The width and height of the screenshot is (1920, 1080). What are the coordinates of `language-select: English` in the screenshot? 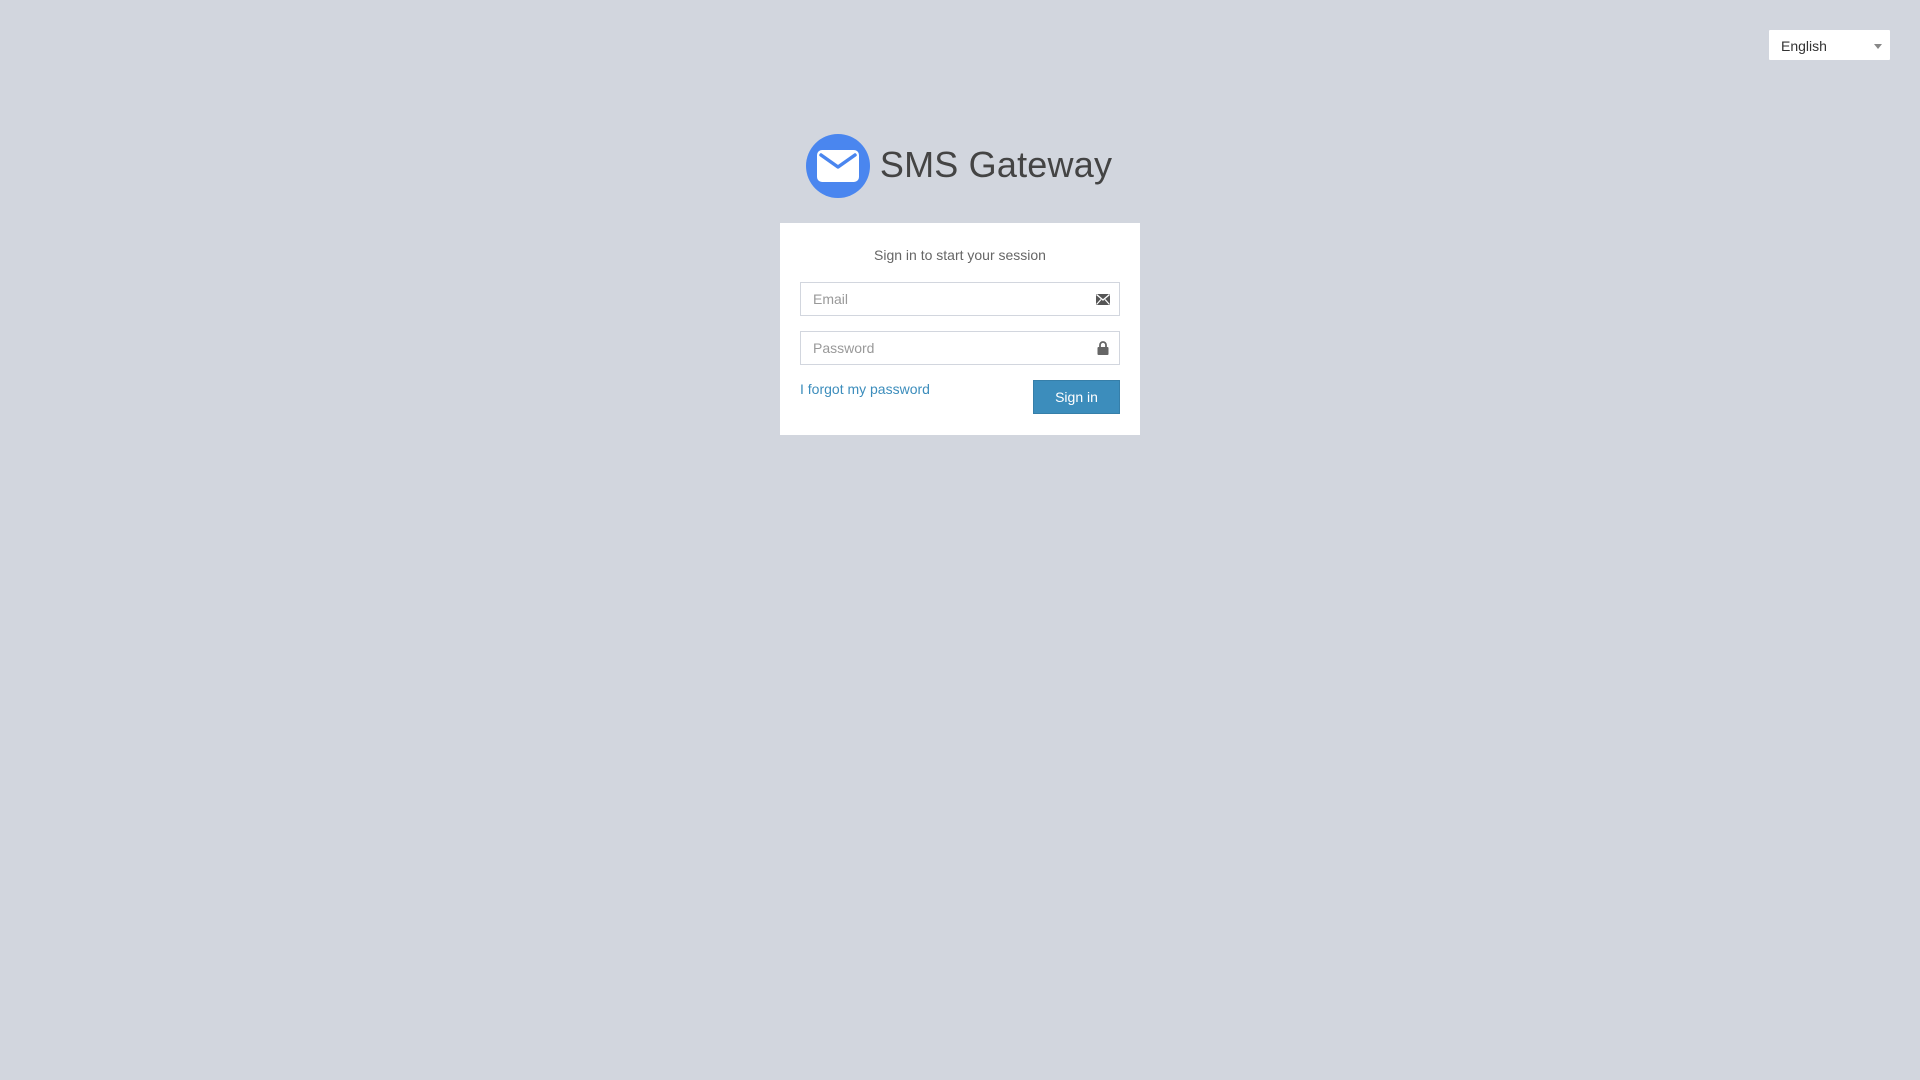 It's located at (1829, 45).